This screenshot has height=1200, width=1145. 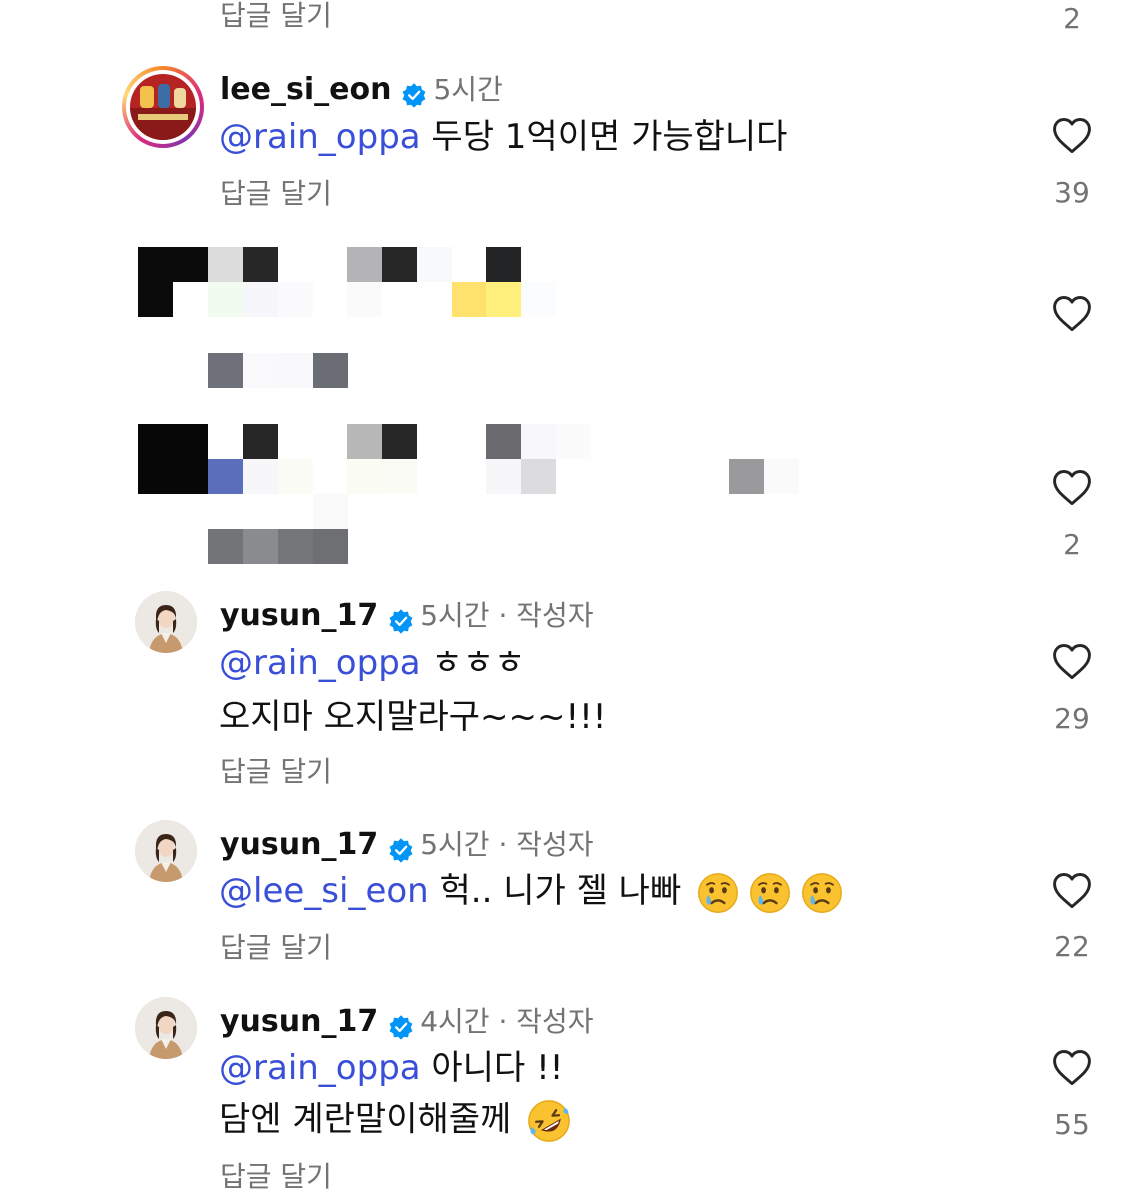 I want to click on comment-text: @rain_oppa ㅎㅎㅎ, so click(x=372, y=663).